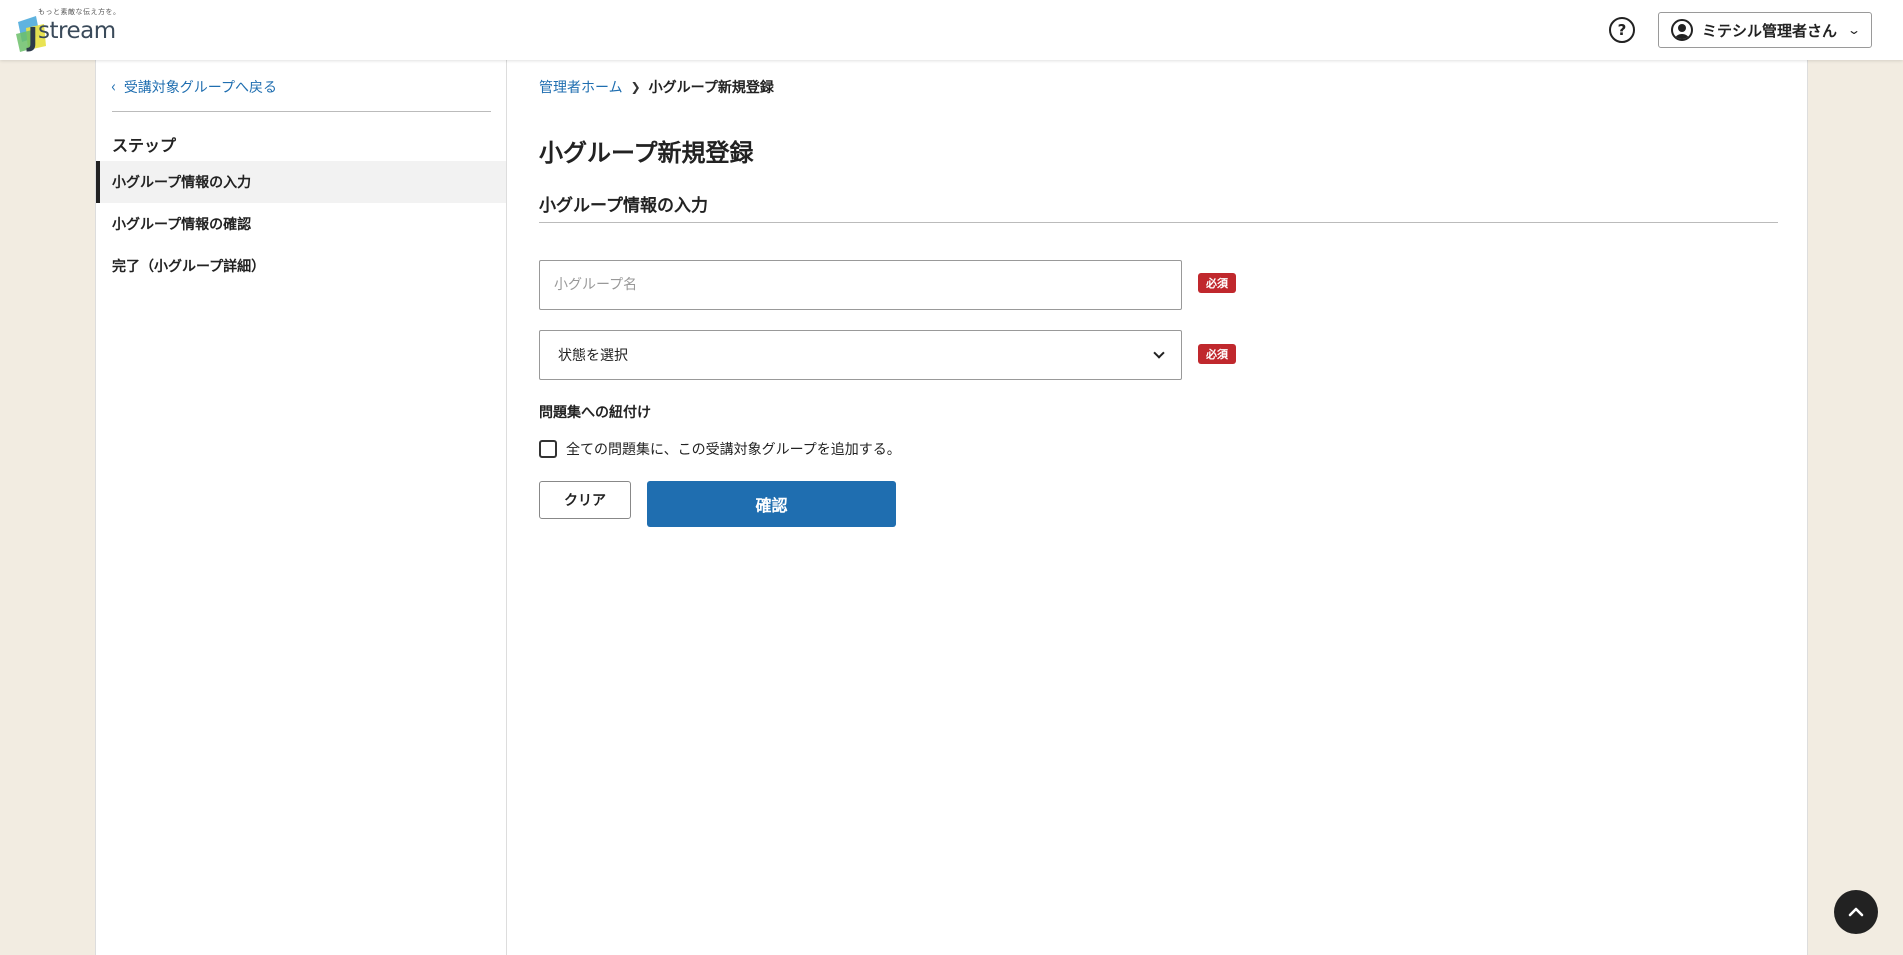  What do you see at coordinates (585, 500) in the screenshot?
I see `clear-button: クリア` at bounding box center [585, 500].